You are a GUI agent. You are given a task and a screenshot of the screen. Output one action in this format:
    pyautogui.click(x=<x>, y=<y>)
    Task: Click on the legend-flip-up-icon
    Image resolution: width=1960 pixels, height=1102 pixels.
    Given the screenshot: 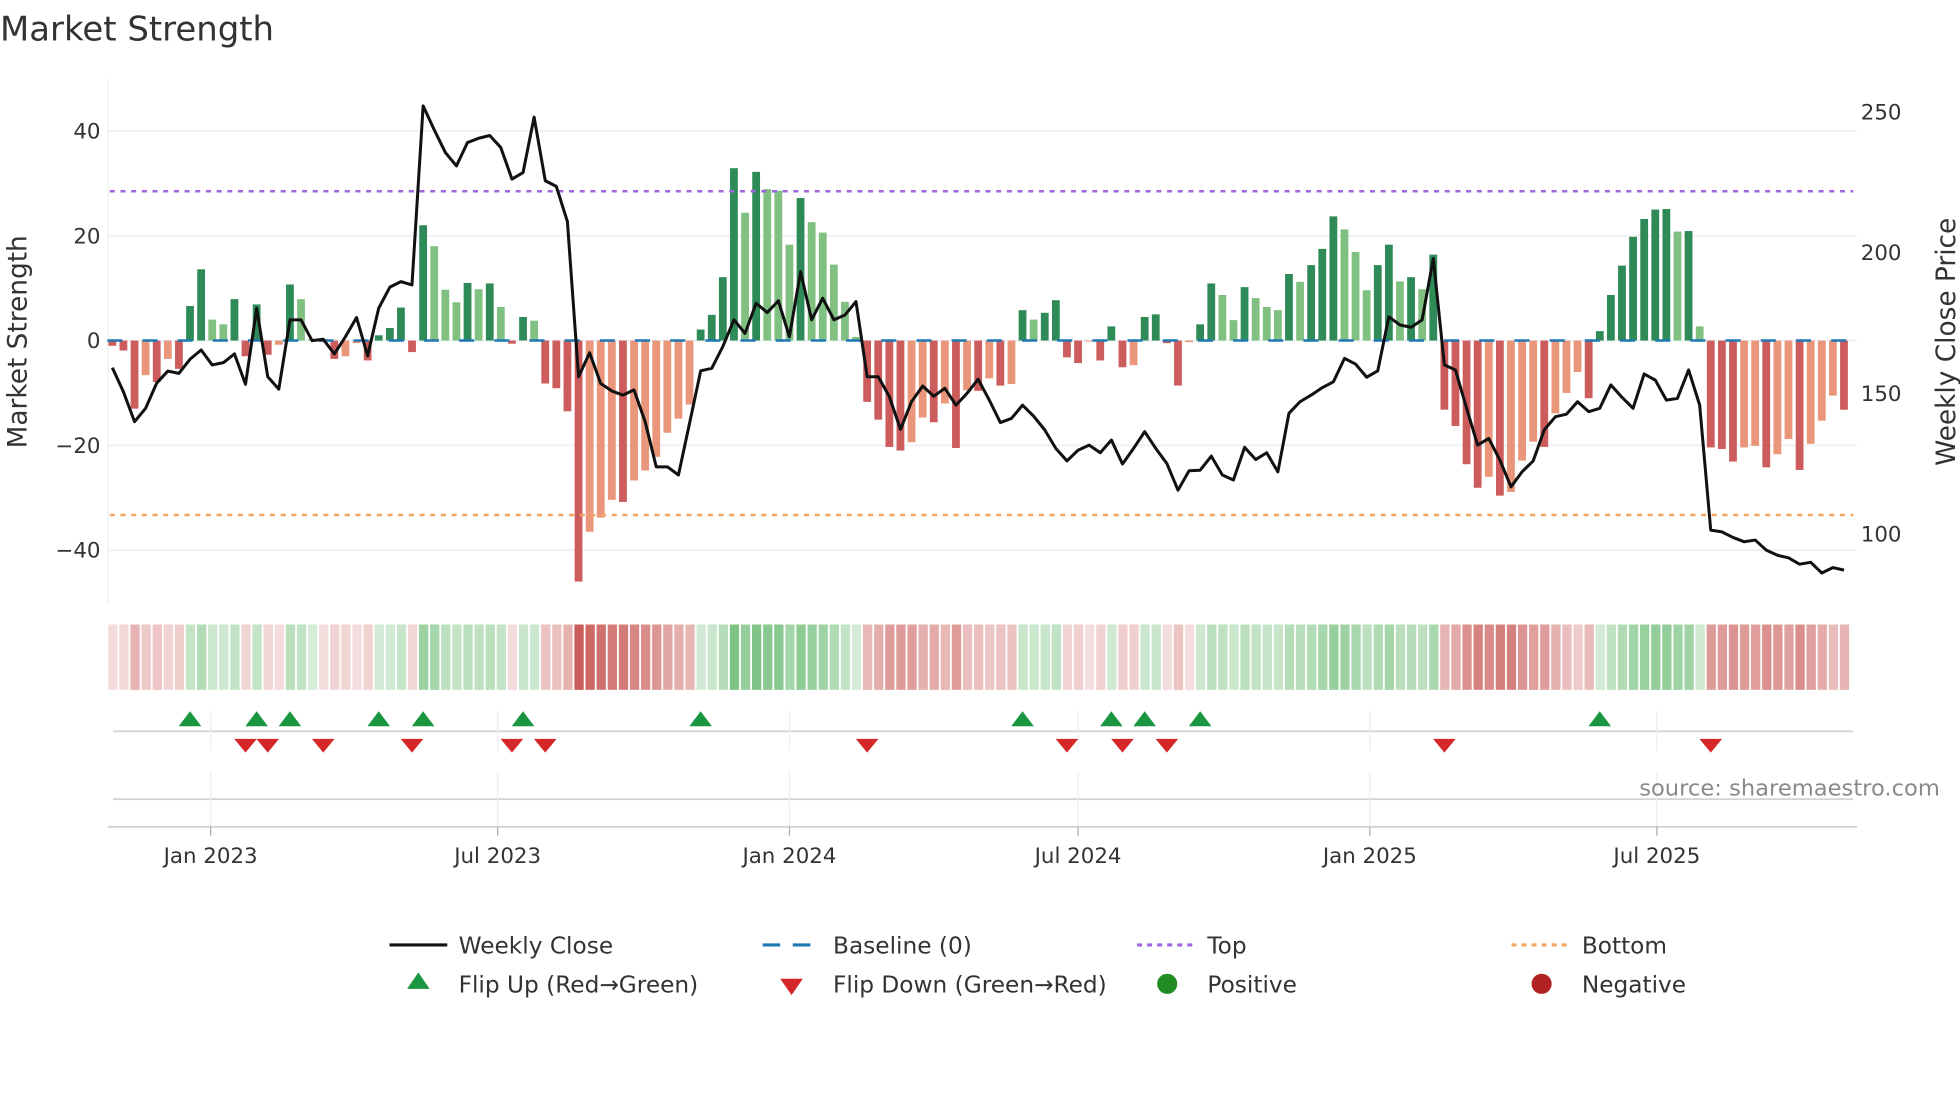 What is the action you would take?
    pyautogui.click(x=418, y=980)
    